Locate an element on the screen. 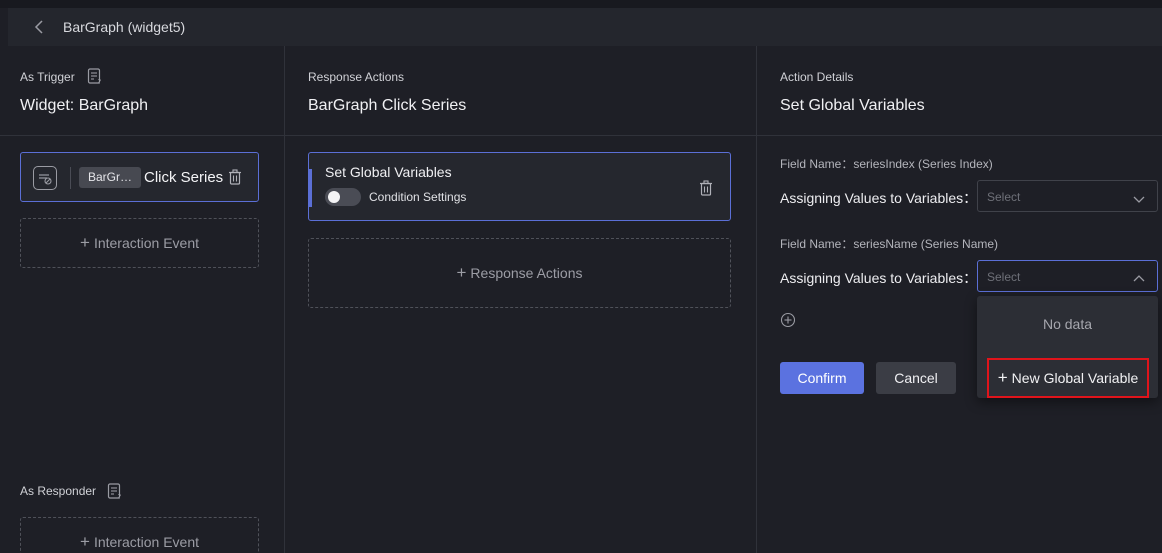  field-name-series-name: Field Name：seriesName (Series Name) is located at coordinates (889, 244).